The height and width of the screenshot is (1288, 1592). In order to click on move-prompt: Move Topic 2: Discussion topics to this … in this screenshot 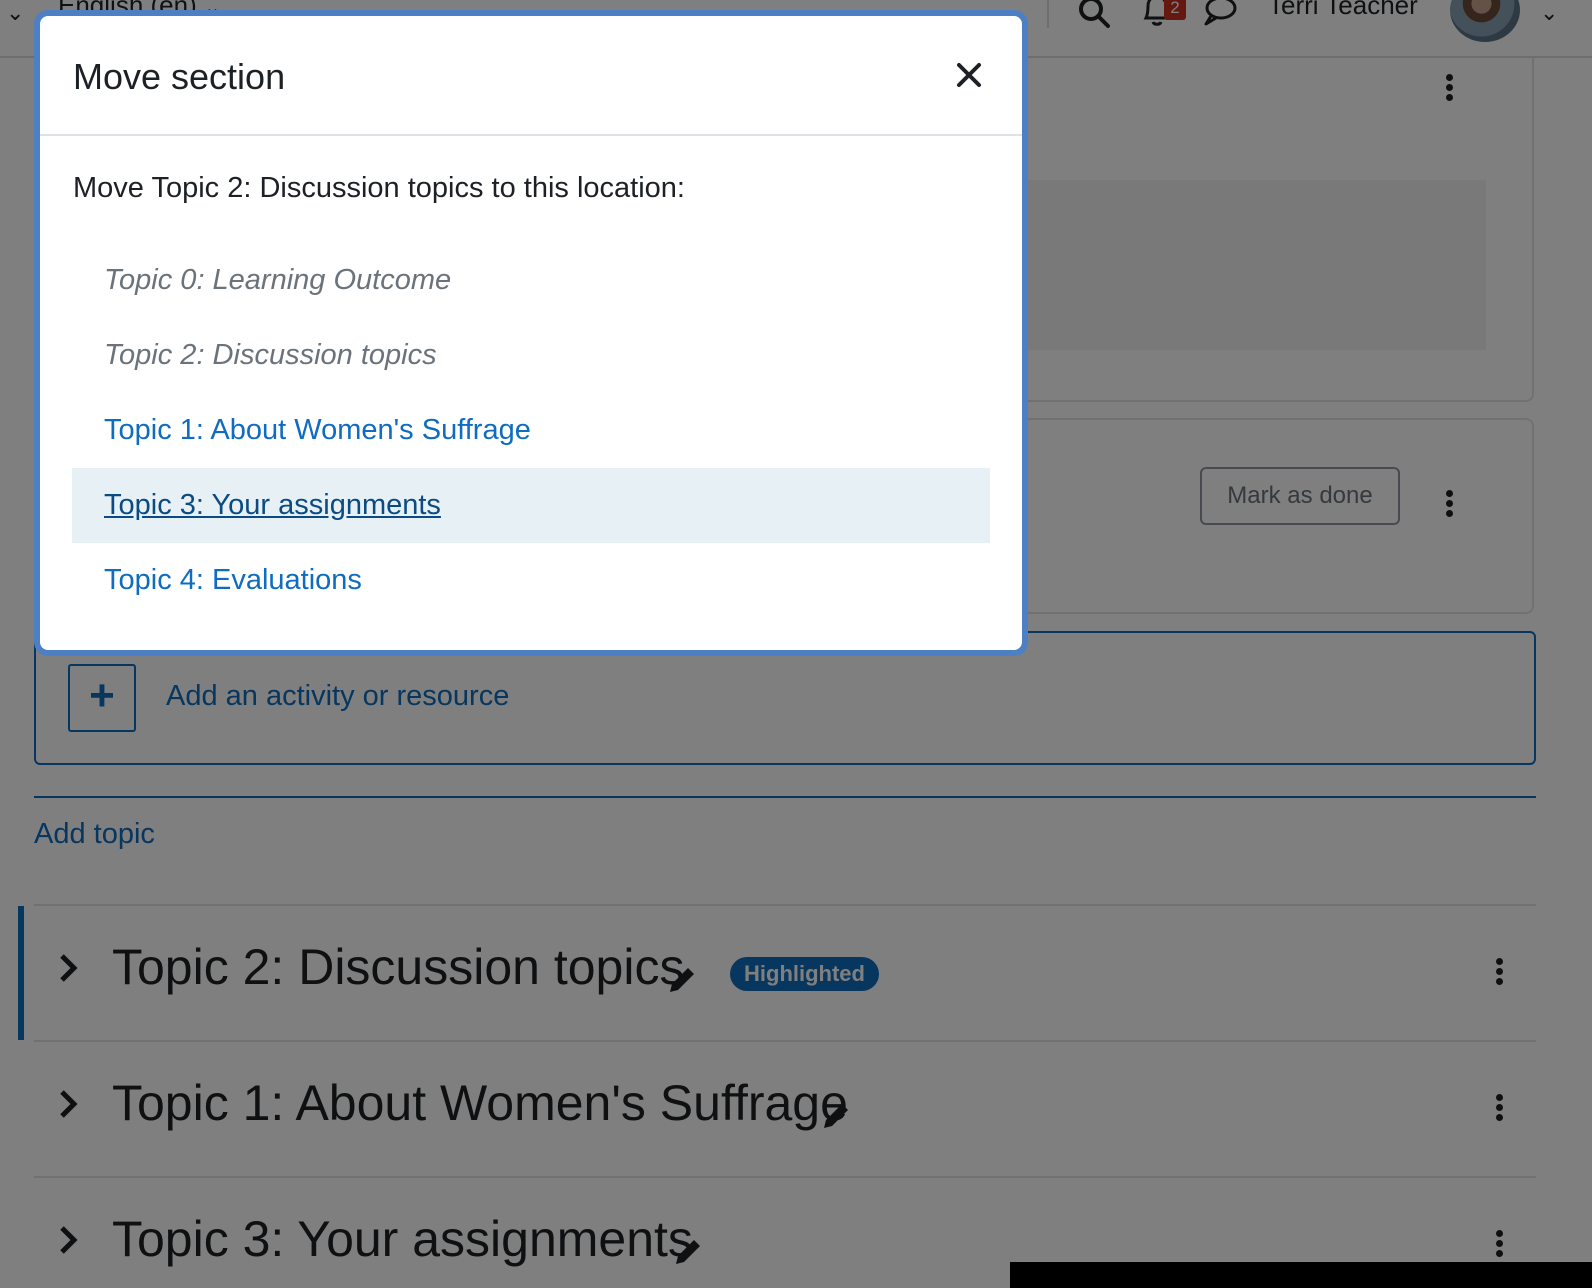, I will do `click(379, 188)`.